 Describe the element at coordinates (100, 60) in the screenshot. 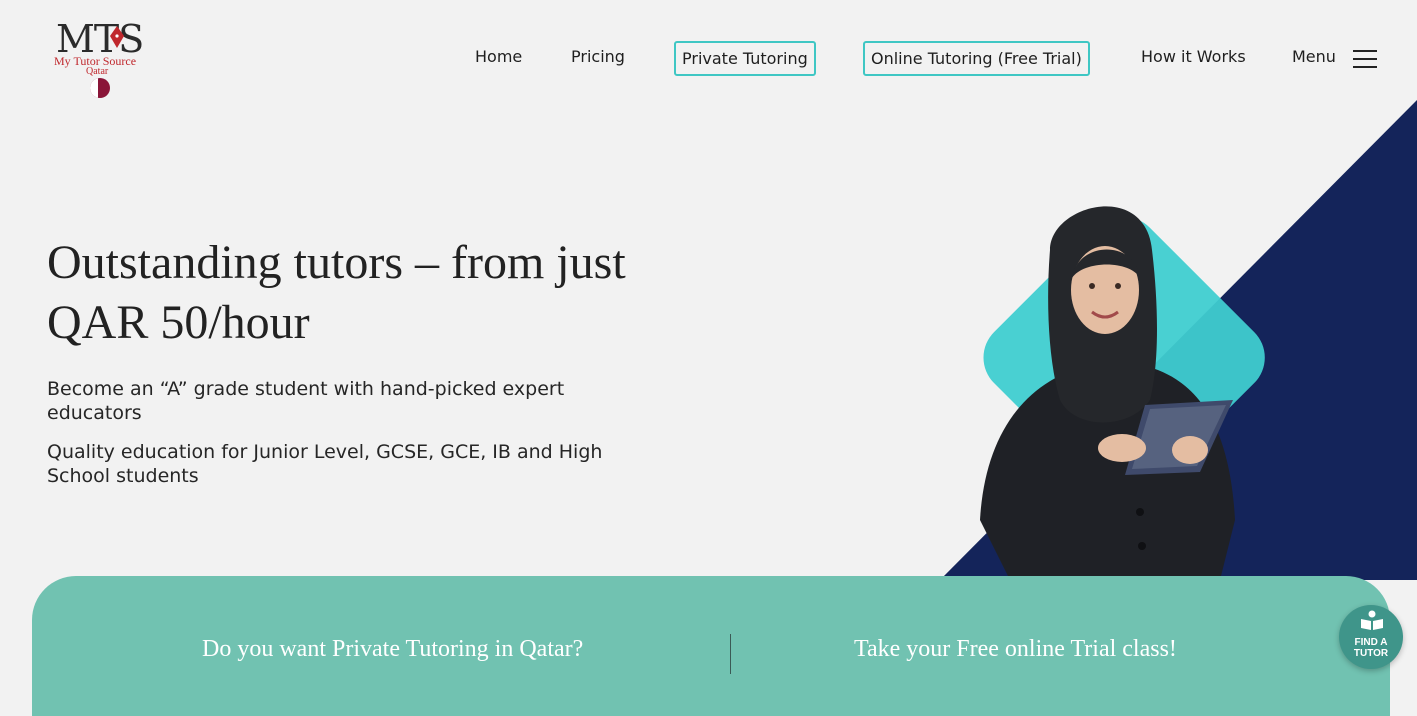

I see `site-logo: MTS My Tutor Source Qatar` at that location.